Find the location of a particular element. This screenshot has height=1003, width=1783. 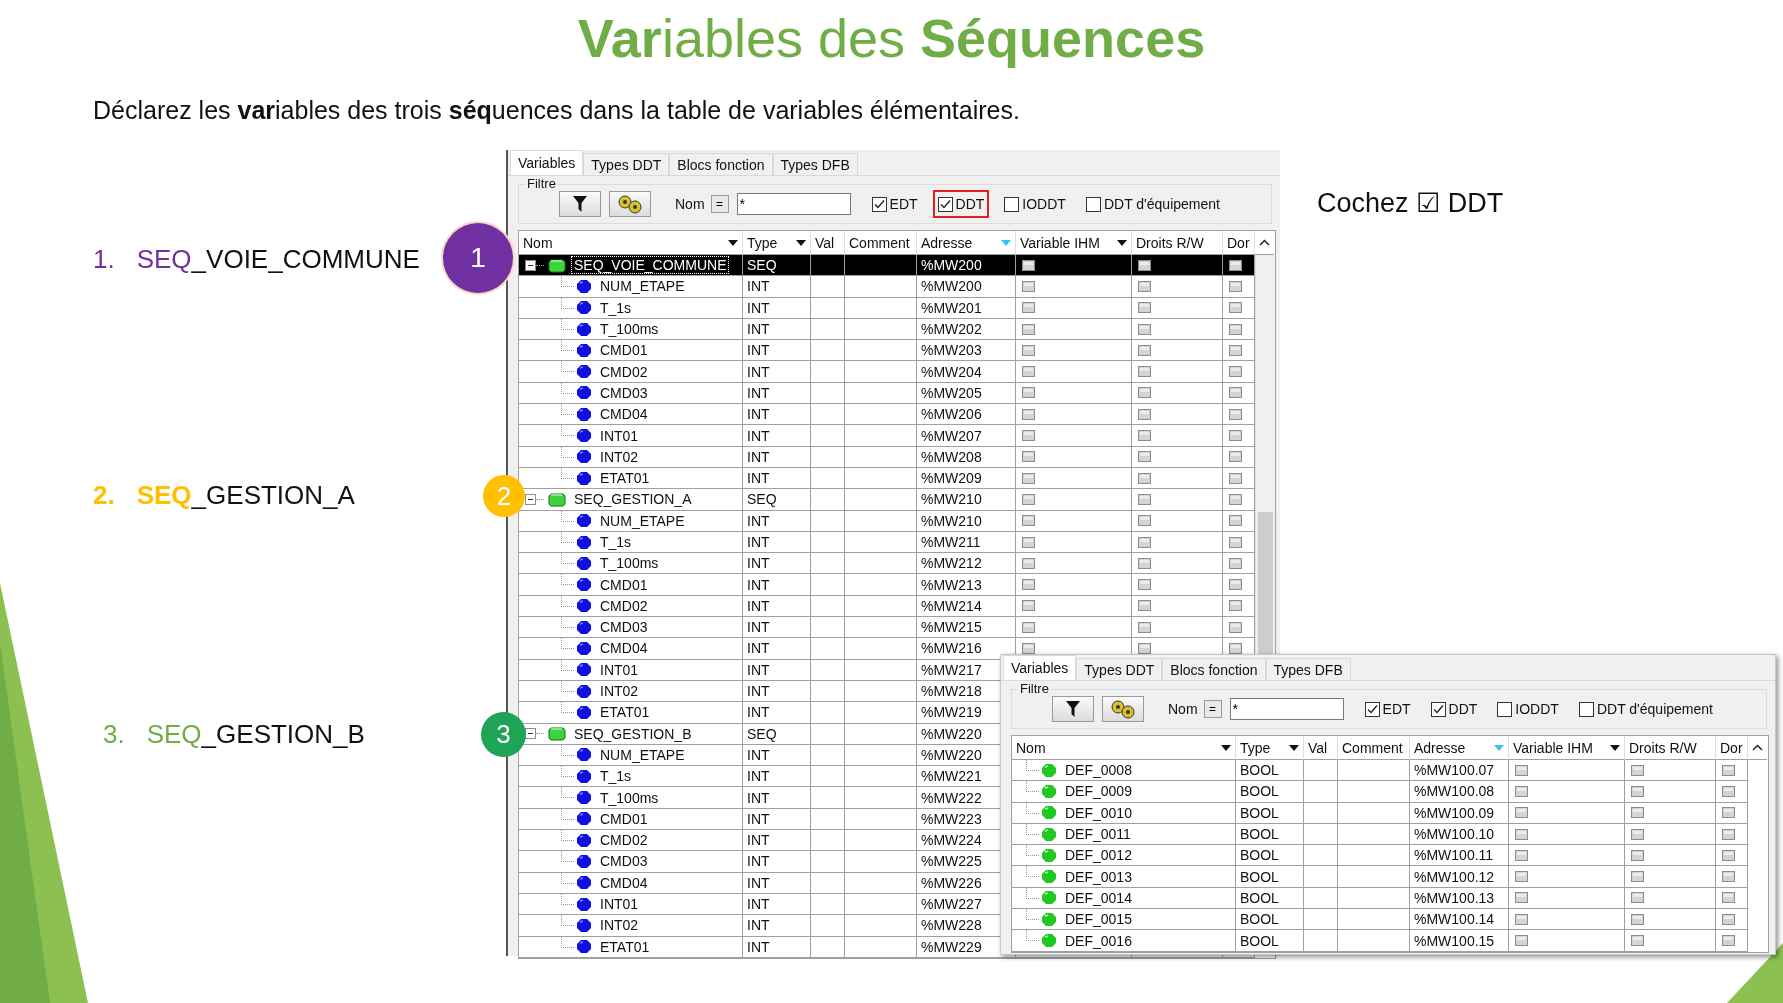

column-header: Val is located at coordinates (1321, 748).